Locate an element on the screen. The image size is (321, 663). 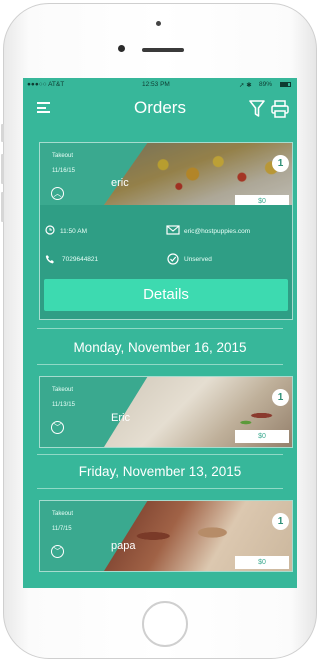
envelope-icon is located at coordinates (173, 230).